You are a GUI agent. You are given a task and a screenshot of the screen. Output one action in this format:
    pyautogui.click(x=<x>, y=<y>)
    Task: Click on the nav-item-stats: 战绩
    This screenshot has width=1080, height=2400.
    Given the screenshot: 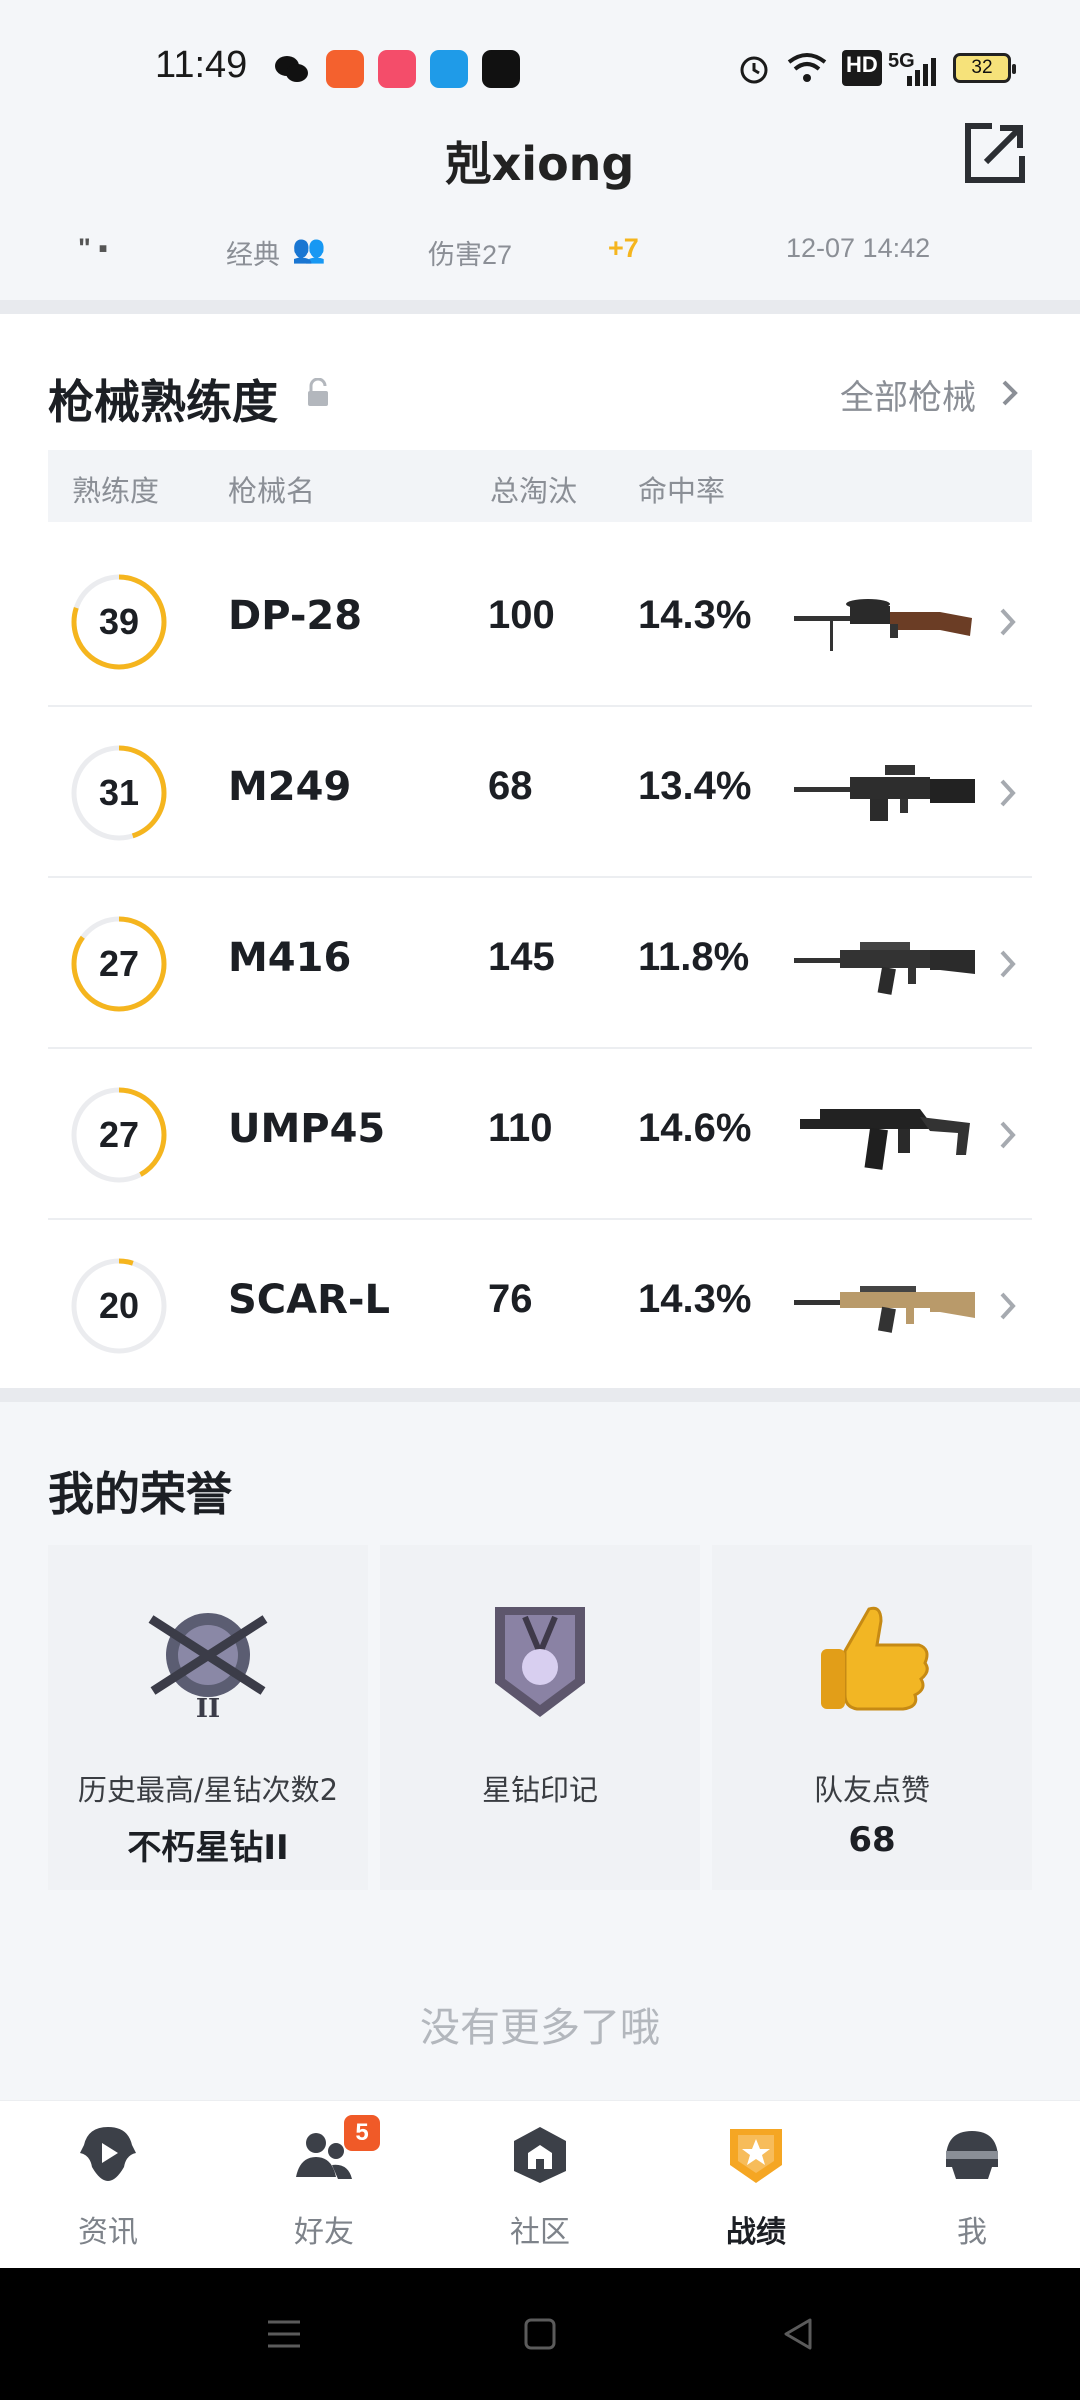 What is the action you would take?
    pyautogui.click(x=756, y=2185)
    